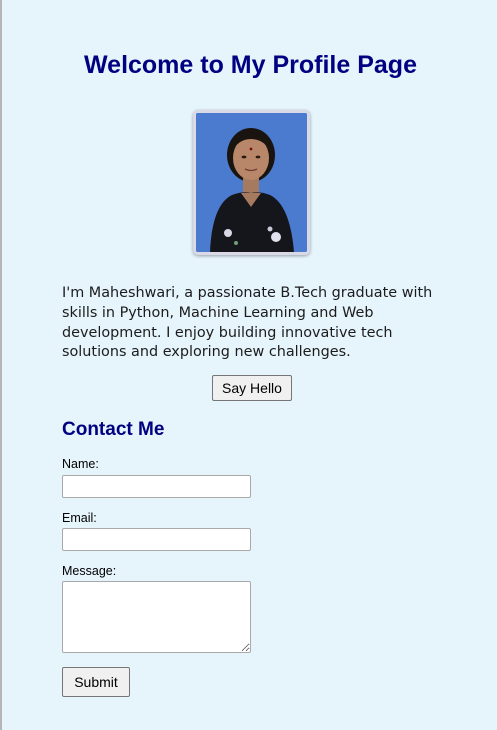 The height and width of the screenshot is (730, 497). I want to click on email-input, so click(156, 539).